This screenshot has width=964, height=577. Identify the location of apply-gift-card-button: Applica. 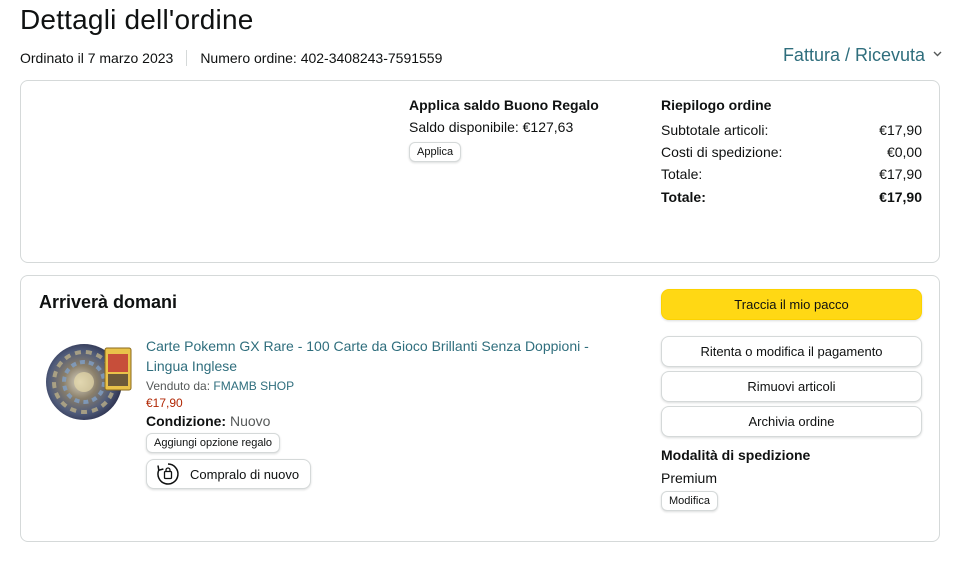
(435, 152).